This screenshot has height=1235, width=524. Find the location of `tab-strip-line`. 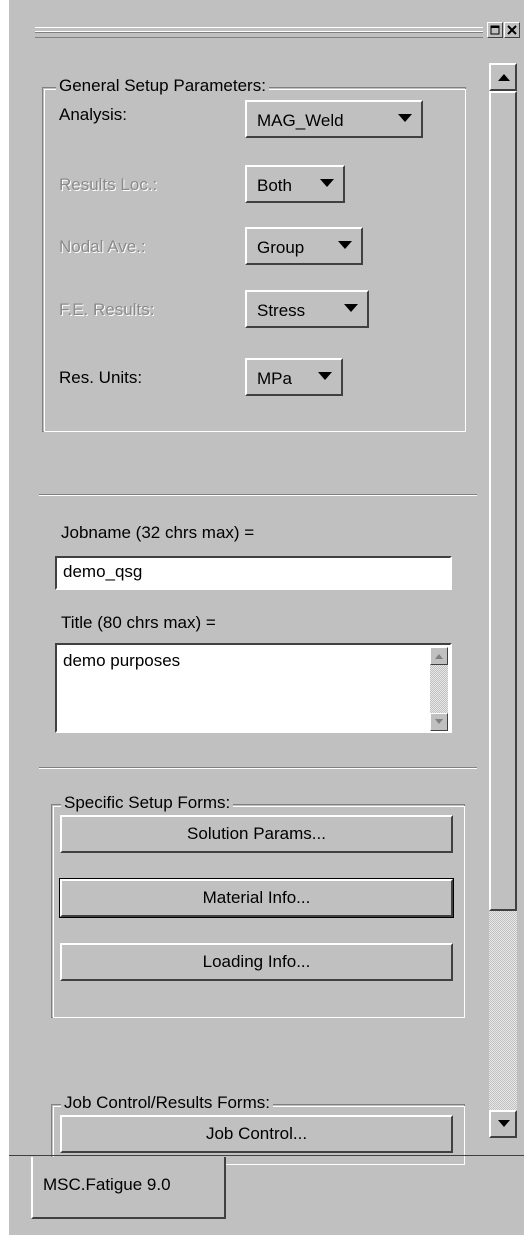

tab-strip-line is located at coordinates (266, 1155).